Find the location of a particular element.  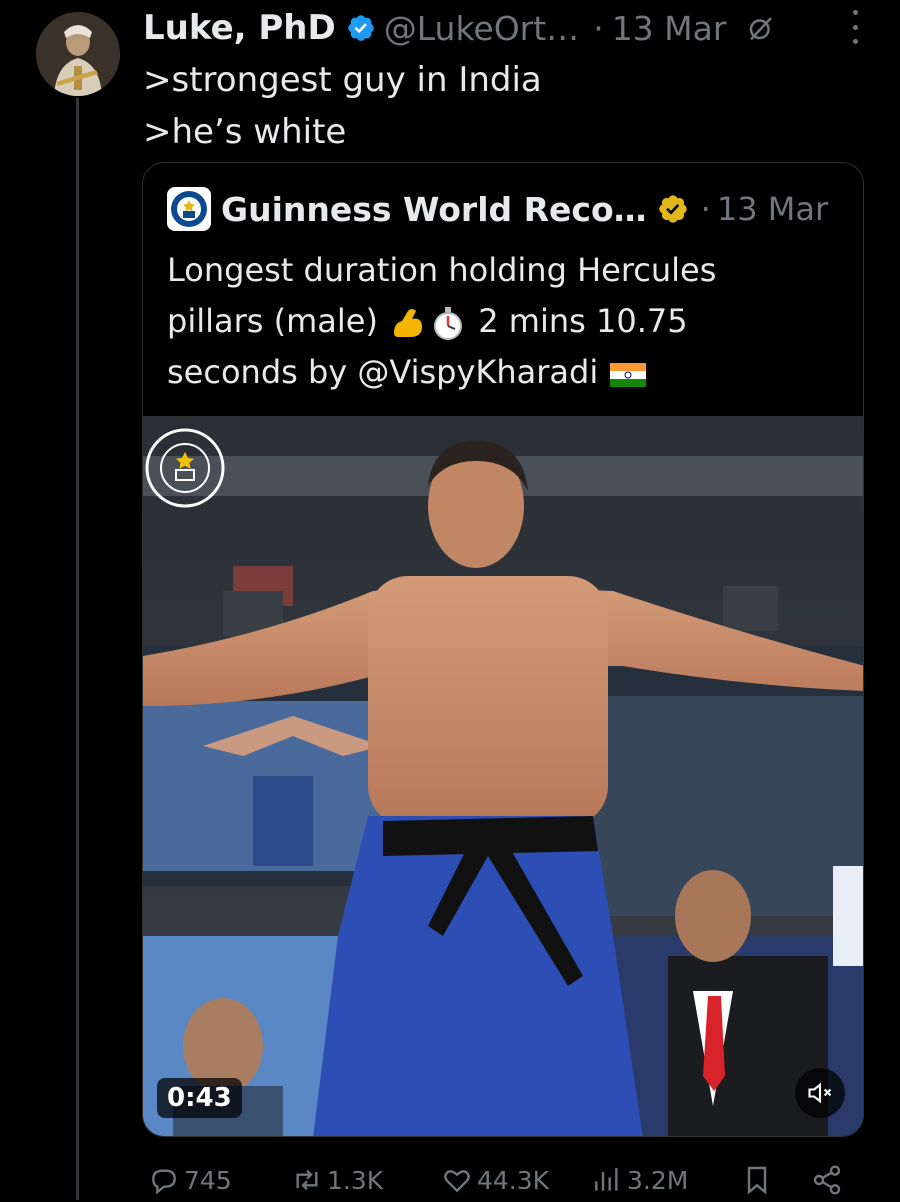

quoted-header: Guinness World Reco… · 13 Mar is located at coordinates (503, 209).